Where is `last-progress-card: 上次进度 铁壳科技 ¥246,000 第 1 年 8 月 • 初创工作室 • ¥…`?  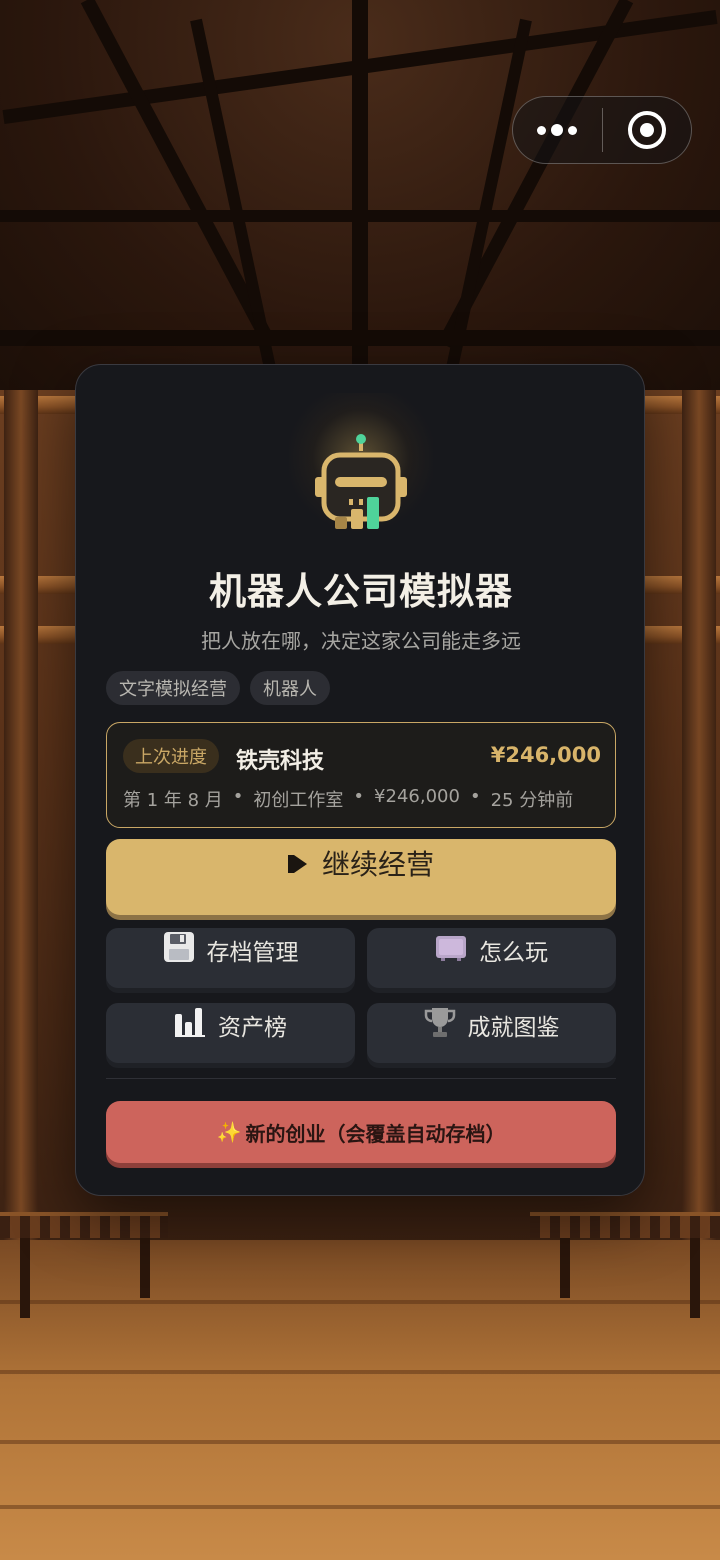
last-progress-card: 上次进度 铁壳科技 ¥246,000 第 1 年 8 月 • 初创工作室 • ¥… is located at coordinates (361, 775).